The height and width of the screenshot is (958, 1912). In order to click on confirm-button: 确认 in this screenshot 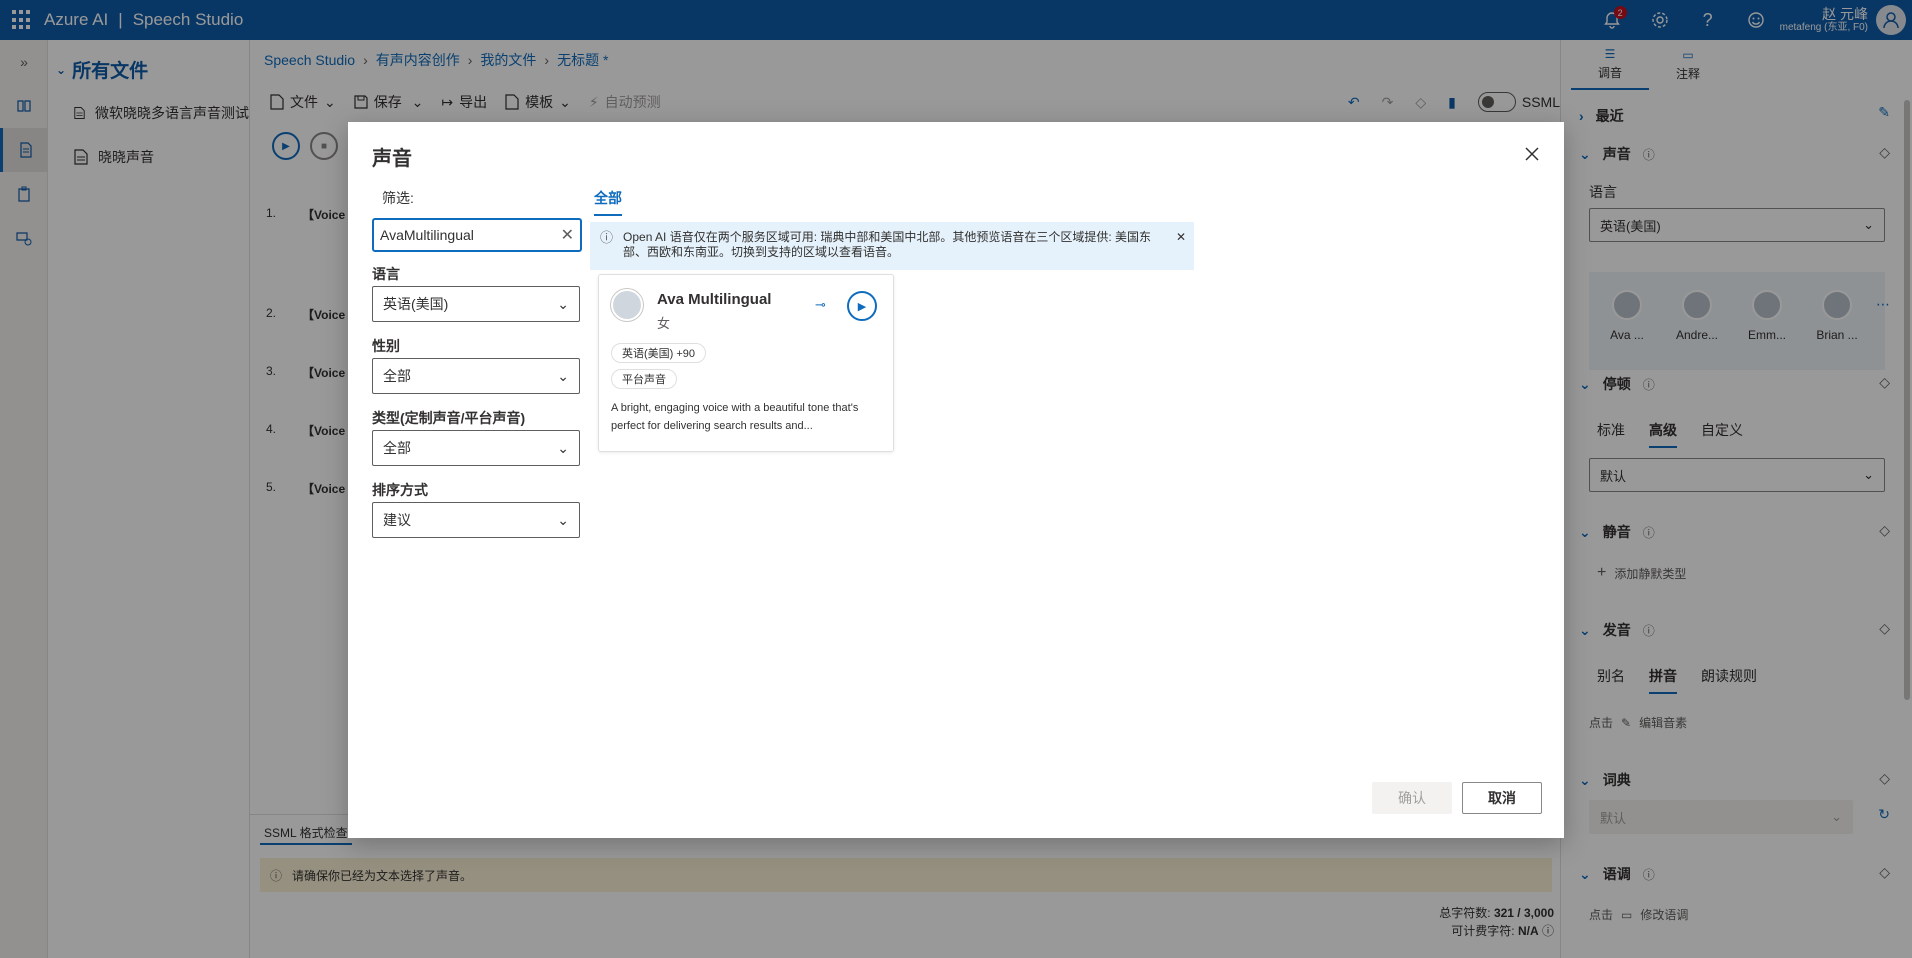, I will do `click(1412, 798)`.